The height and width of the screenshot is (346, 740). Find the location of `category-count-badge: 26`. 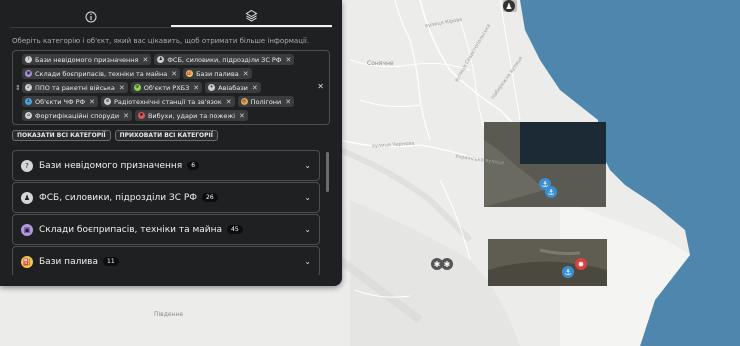

category-count-badge: 26 is located at coordinates (210, 197).